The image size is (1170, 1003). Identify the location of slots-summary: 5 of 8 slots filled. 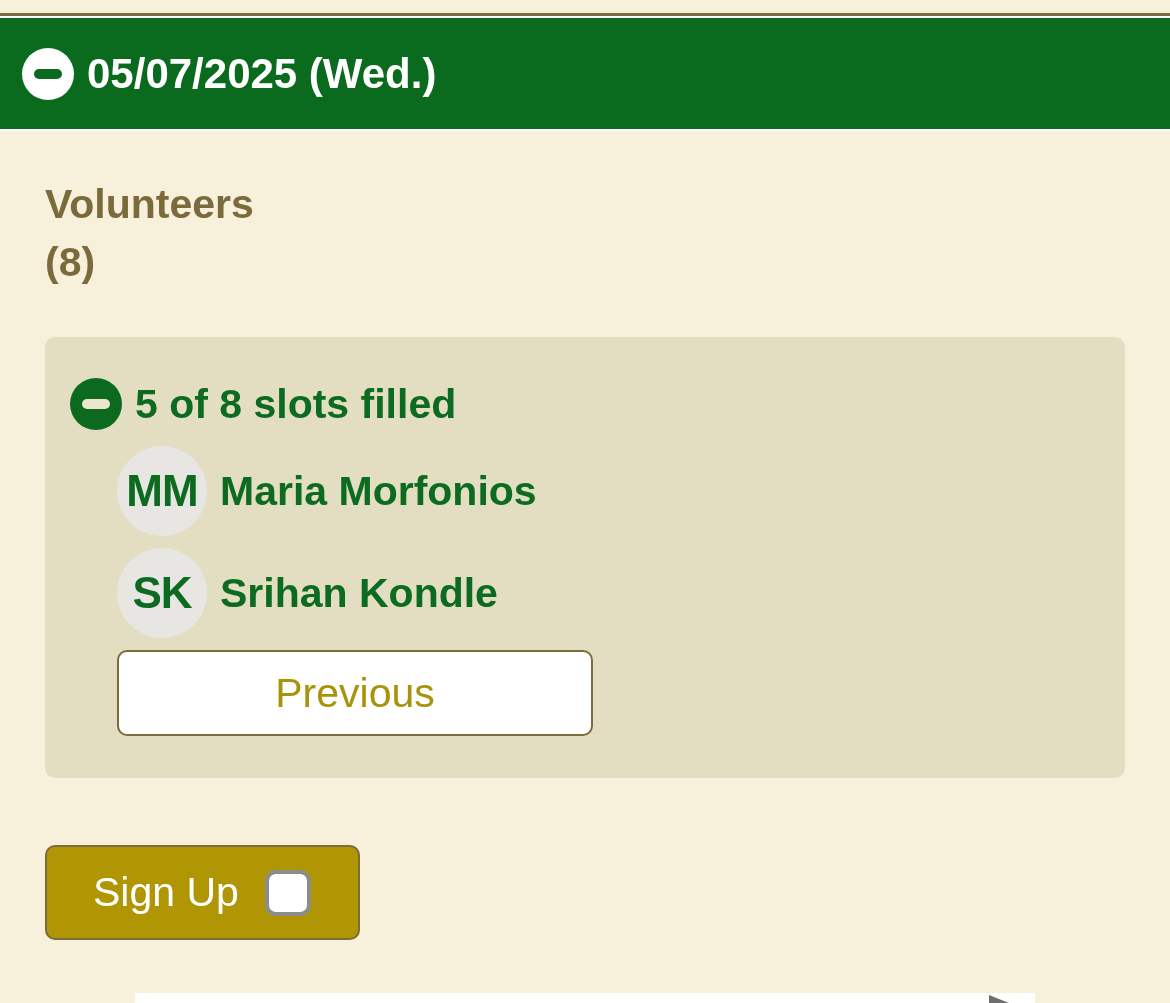
(296, 404).